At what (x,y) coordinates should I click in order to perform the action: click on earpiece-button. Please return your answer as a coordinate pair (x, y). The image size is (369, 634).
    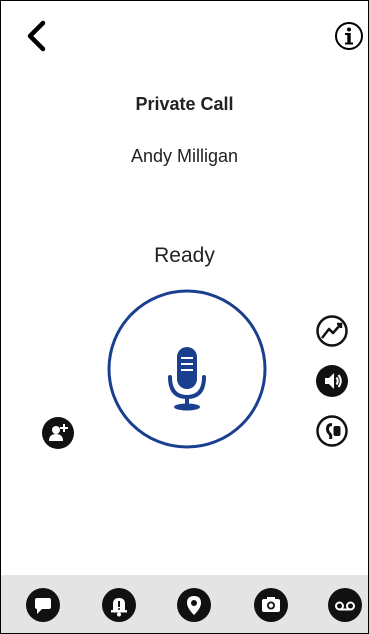
    Looking at the image, I should click on (332, 431).